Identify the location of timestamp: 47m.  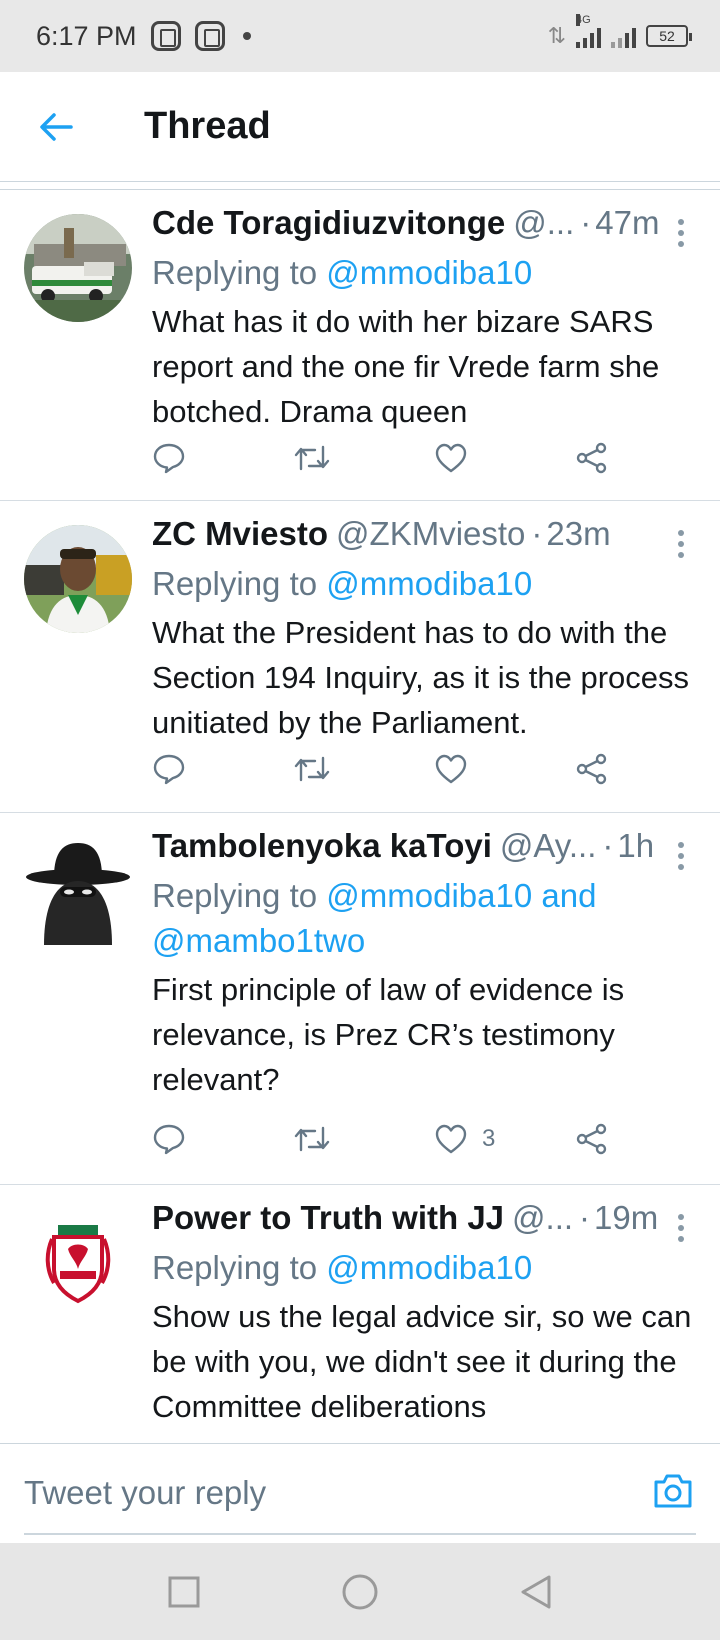
(627, 223).